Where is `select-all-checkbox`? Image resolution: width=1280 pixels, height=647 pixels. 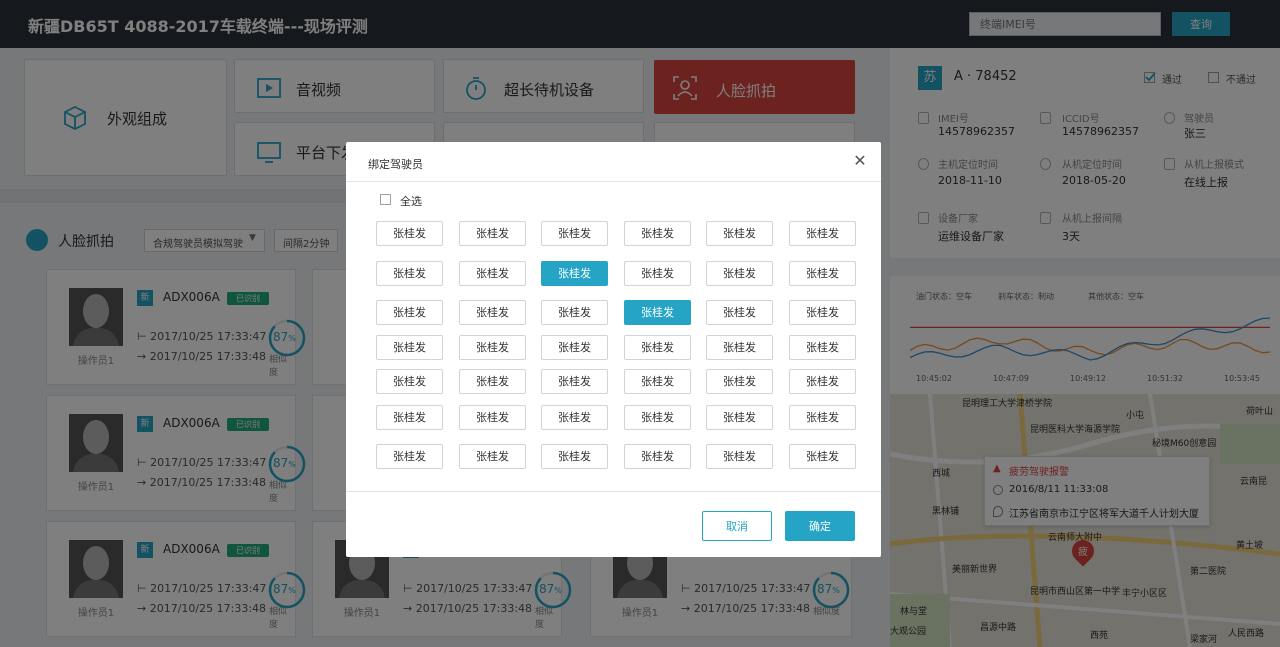
select-all-checkbox is located at coordinates (385, 199).